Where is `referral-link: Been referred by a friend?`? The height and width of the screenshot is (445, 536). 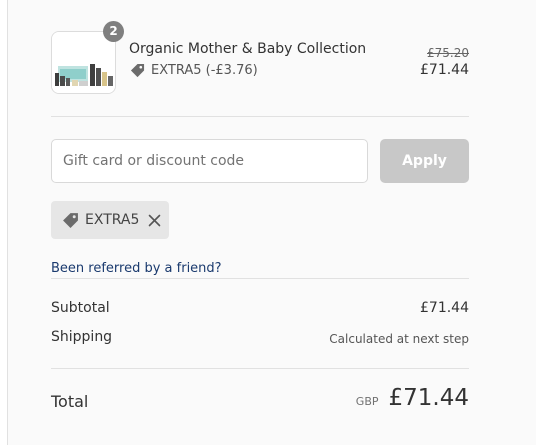 referral-link: Been referred by a friend? is located at coordinates (136, 268).